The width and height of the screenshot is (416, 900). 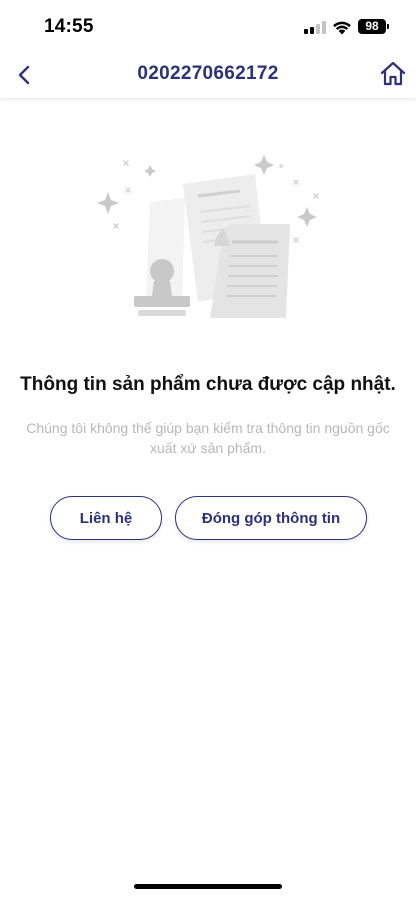 I want to click on contact-button: Liên hệ, so click(x=106, y=518).